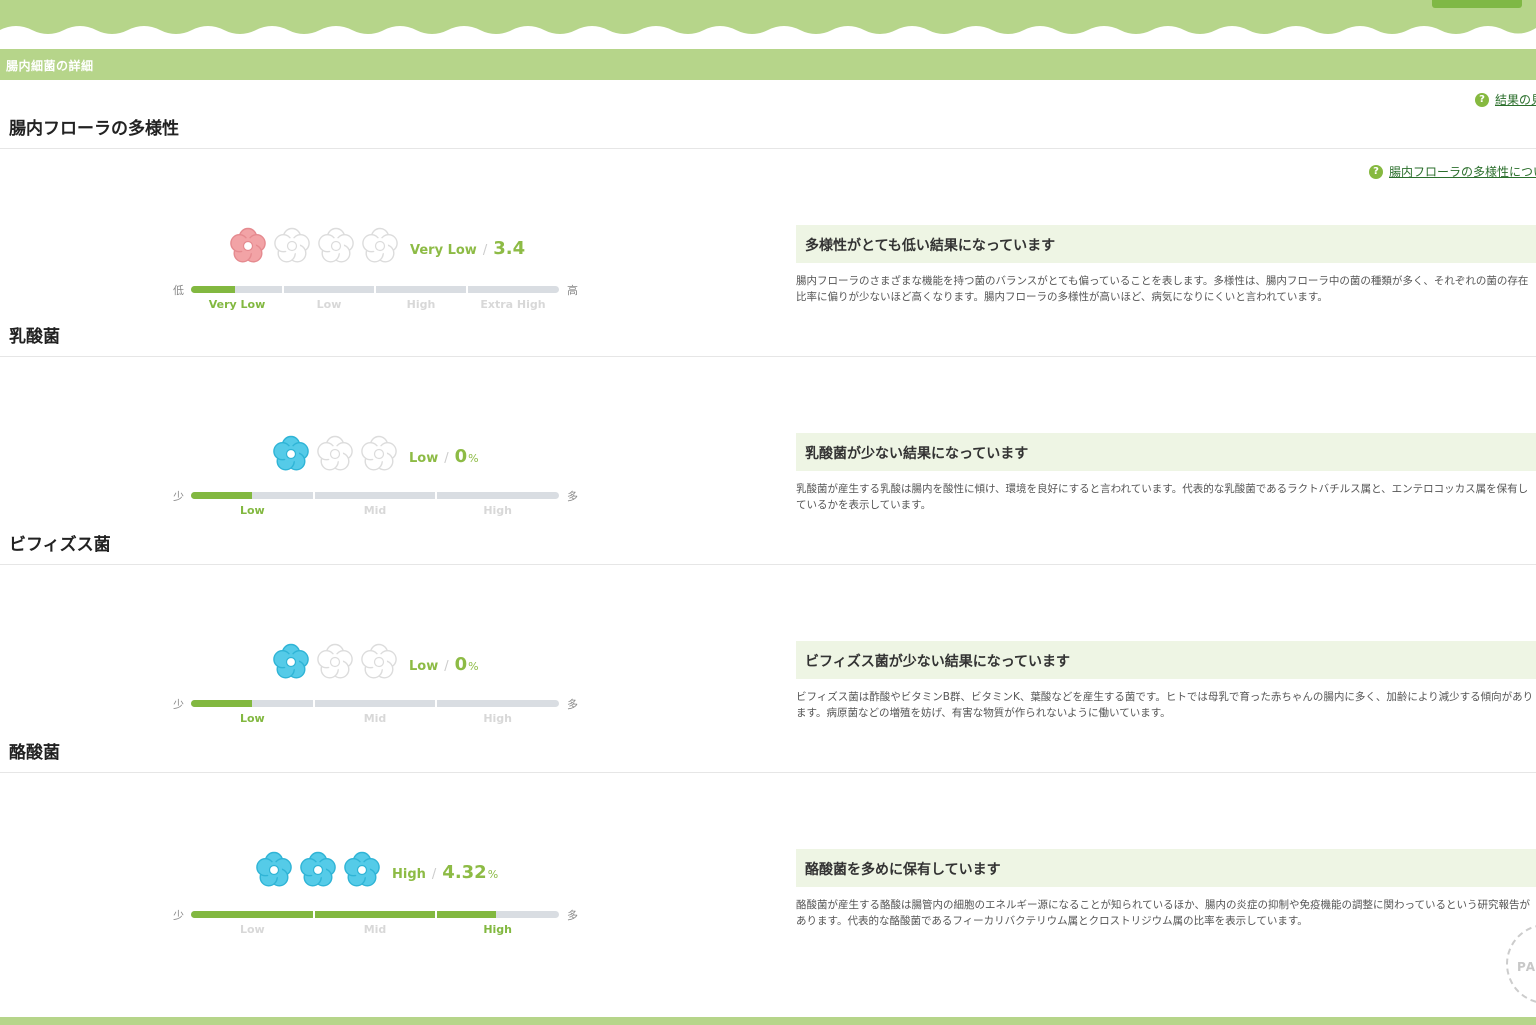  Describe the element at coordinates (1166, 868) in the screenshot. I see `result-heading-box: 酪酸菌を多めに保有しています` at that location.